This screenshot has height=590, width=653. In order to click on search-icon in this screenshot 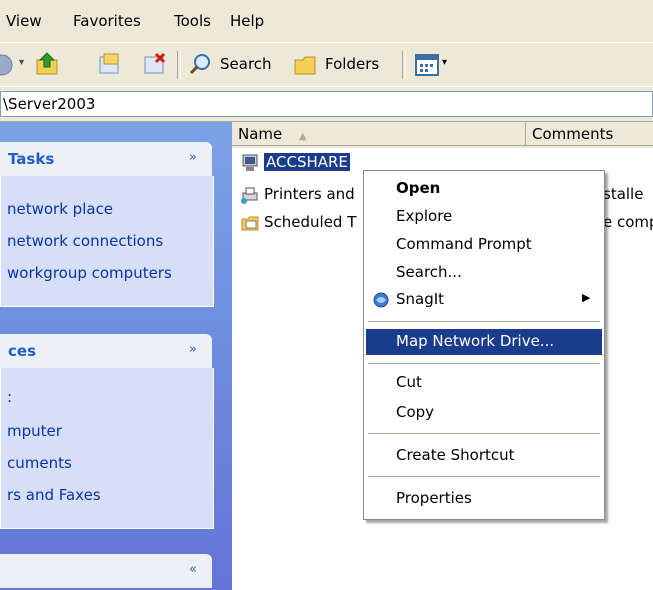, I will do `click(201, 65)`.